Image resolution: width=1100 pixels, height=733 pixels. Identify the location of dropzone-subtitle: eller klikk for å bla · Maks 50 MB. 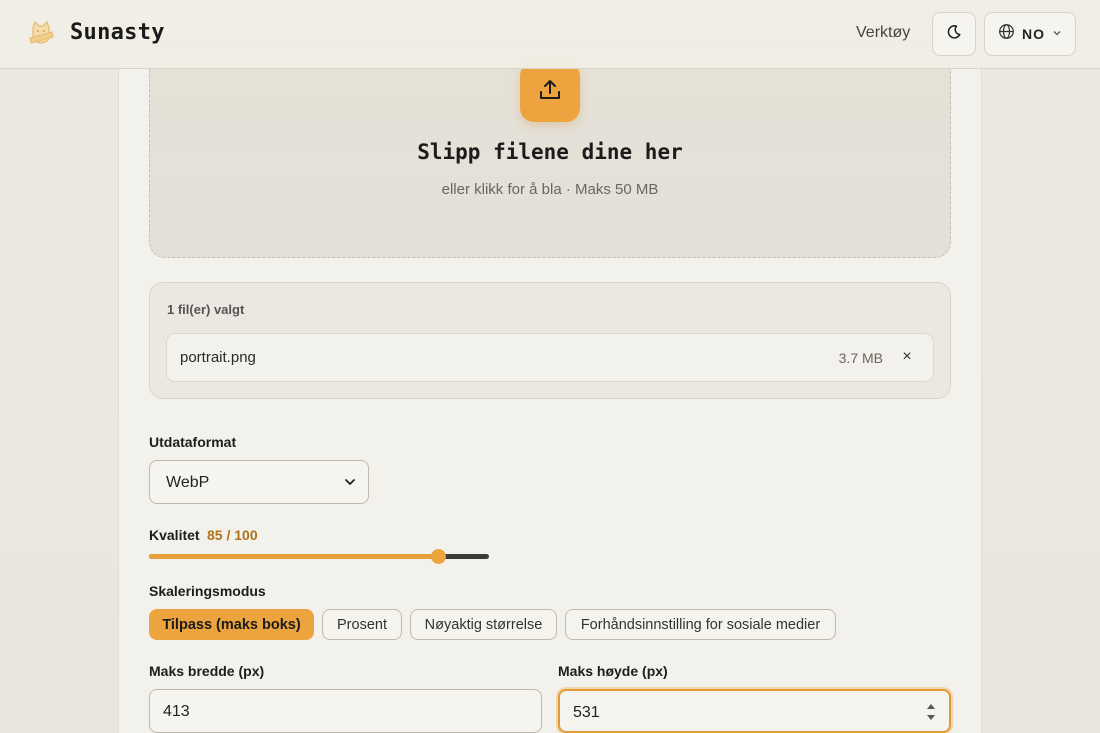
(550, 189).